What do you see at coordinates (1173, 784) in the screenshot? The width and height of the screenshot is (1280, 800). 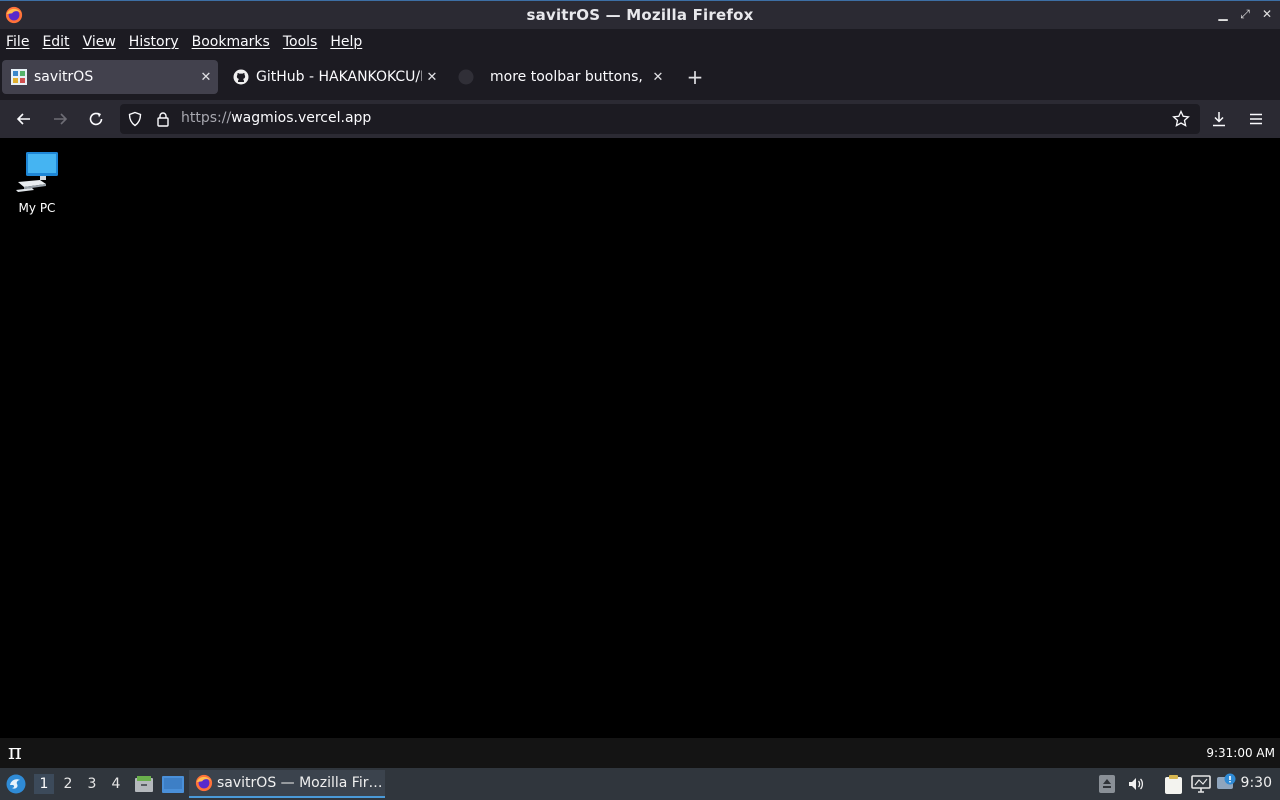 I see `clipboard-icon` at bounding box center [1173, 784].